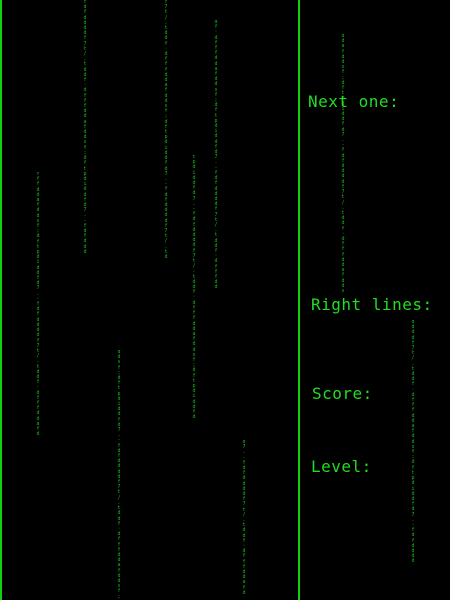 This screenshot has height=600, width=450. Describe the element at coordinates (372, 304) in the screenshot. I see `lines-label: Right lines:` at that location.